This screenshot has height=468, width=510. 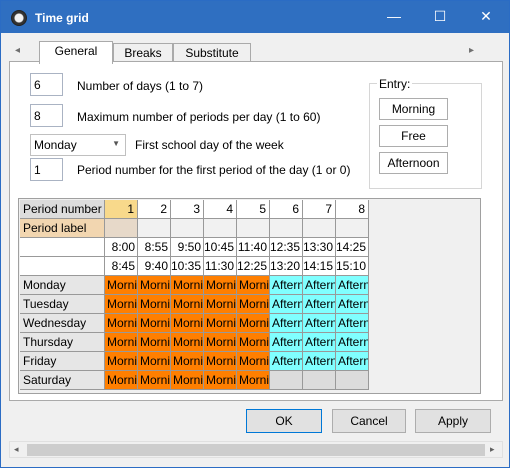 What do you see at coordinates (16, 449) in the screenshot?
I see `scroll-left-icon: ◂` at bounding box center [16, 449].